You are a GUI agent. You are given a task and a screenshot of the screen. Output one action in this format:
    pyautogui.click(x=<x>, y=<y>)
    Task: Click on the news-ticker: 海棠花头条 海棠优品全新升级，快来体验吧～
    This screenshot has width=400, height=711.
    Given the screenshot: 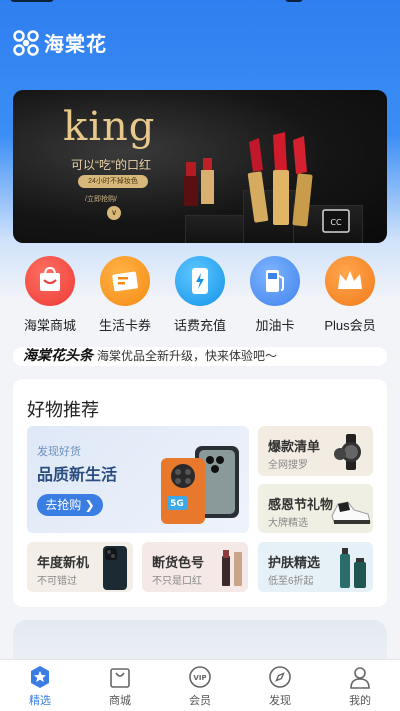 What is the action you would take?
    pyautogui.click(x=200, y=356)
    